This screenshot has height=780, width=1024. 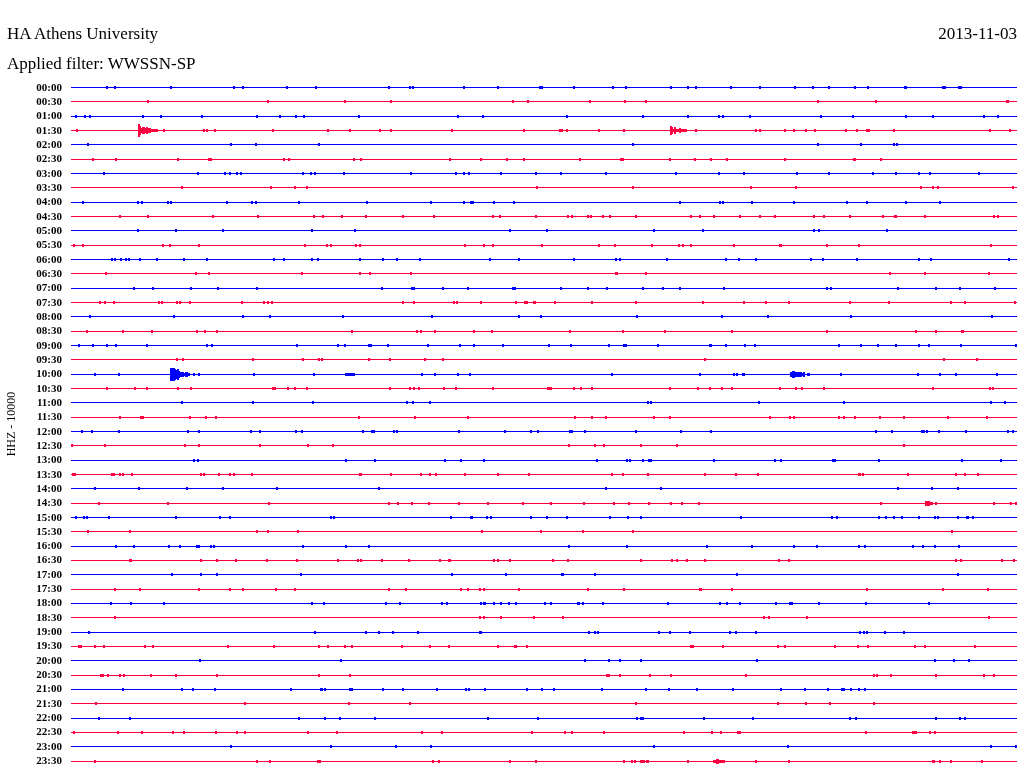 I want to click on time-label: 10:30, so click(x=48, y=388).